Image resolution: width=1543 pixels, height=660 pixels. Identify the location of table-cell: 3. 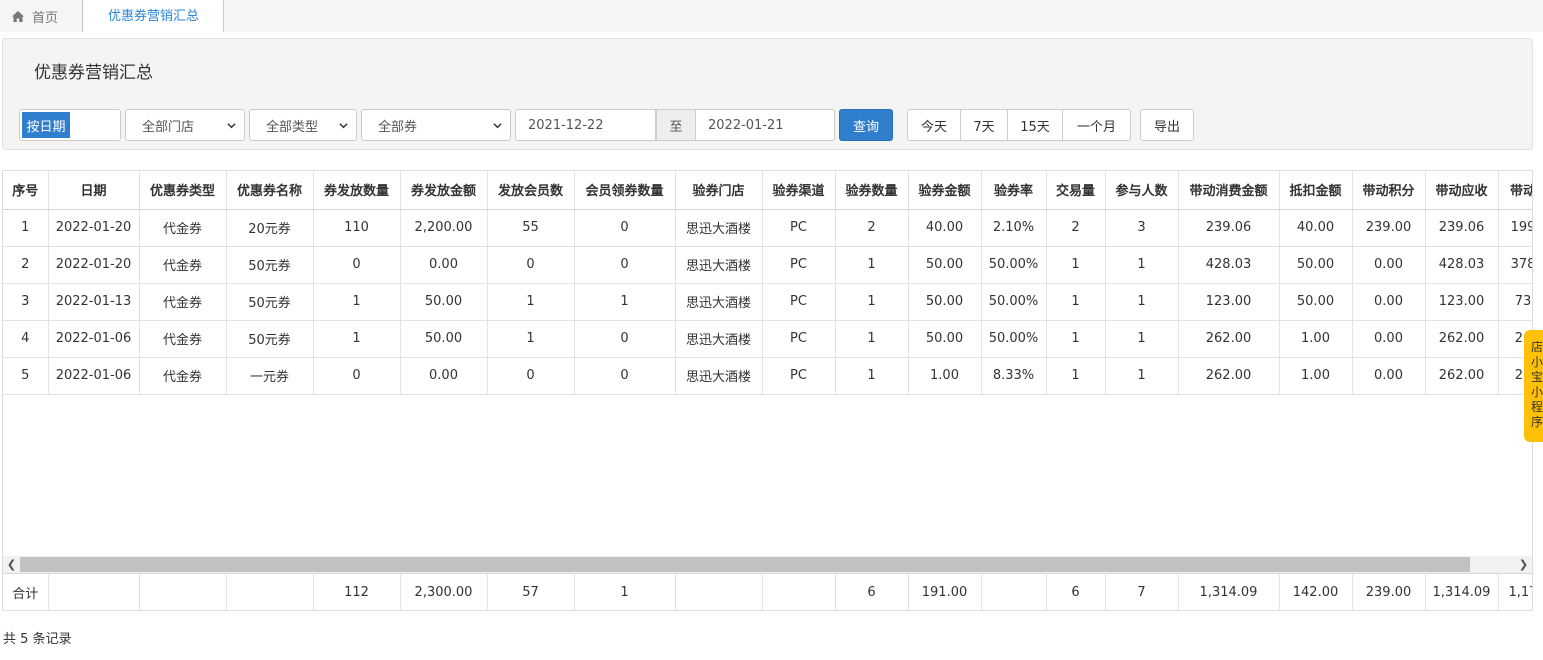
(1142, 228).